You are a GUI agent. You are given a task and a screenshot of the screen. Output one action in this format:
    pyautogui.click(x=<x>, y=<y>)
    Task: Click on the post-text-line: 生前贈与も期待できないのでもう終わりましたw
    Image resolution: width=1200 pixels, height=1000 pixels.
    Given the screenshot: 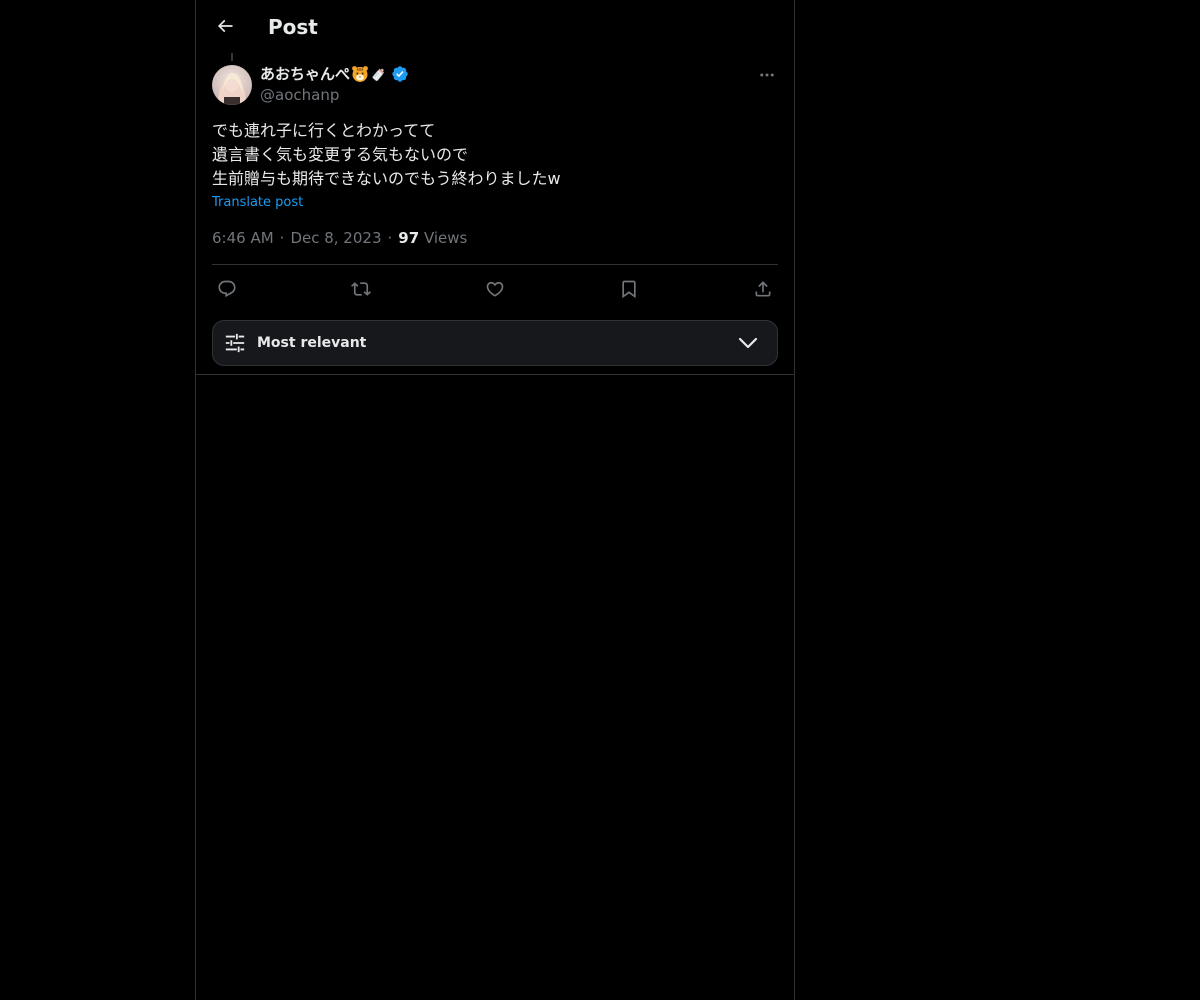 What is the action you would take?
    pyautogui.click(x=386, y=178)
    